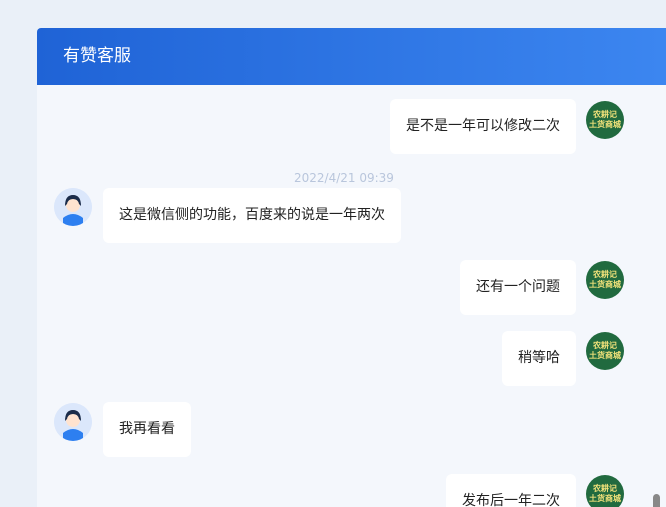 This screenshot has height=507, width=666. I want to click on chat-title: 有赞客服, so click(97, 56).